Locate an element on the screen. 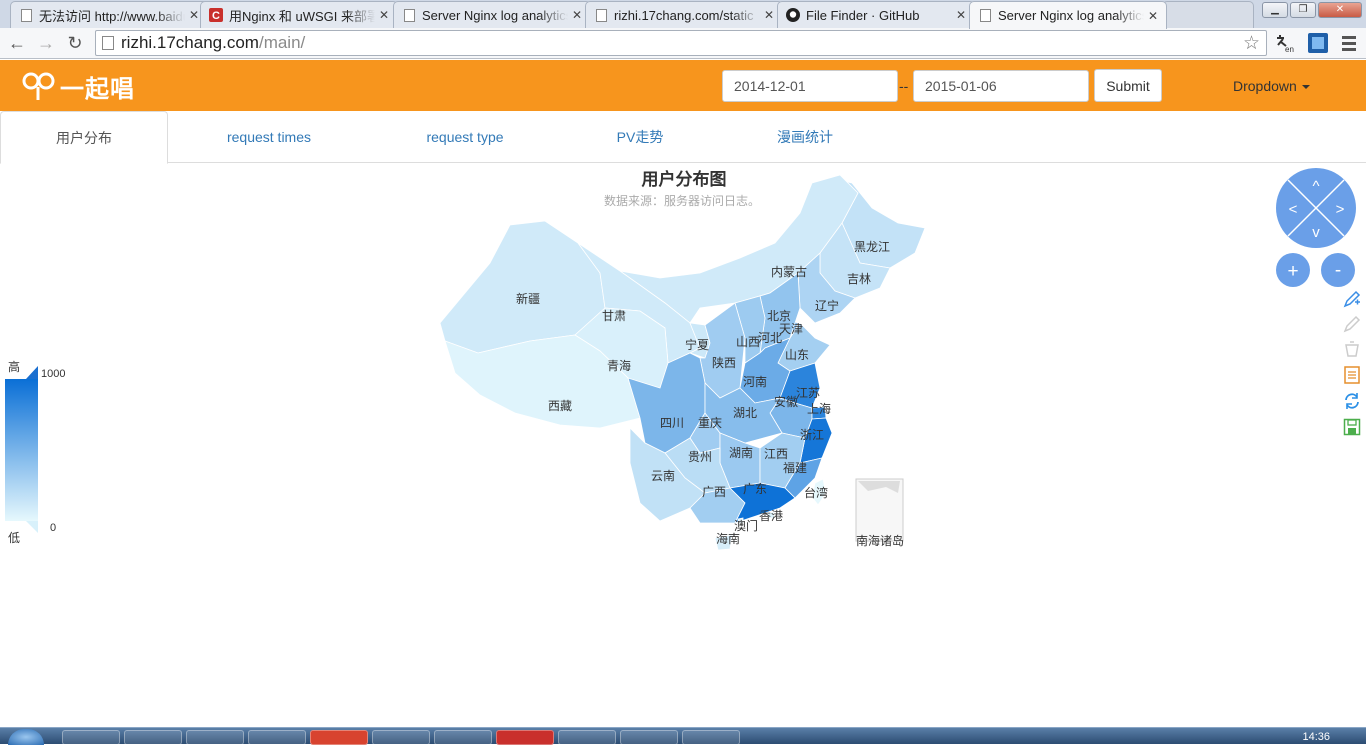 This screenshot has width=1366, height=745. svg-text: en is located at coordinates (1289, 49).